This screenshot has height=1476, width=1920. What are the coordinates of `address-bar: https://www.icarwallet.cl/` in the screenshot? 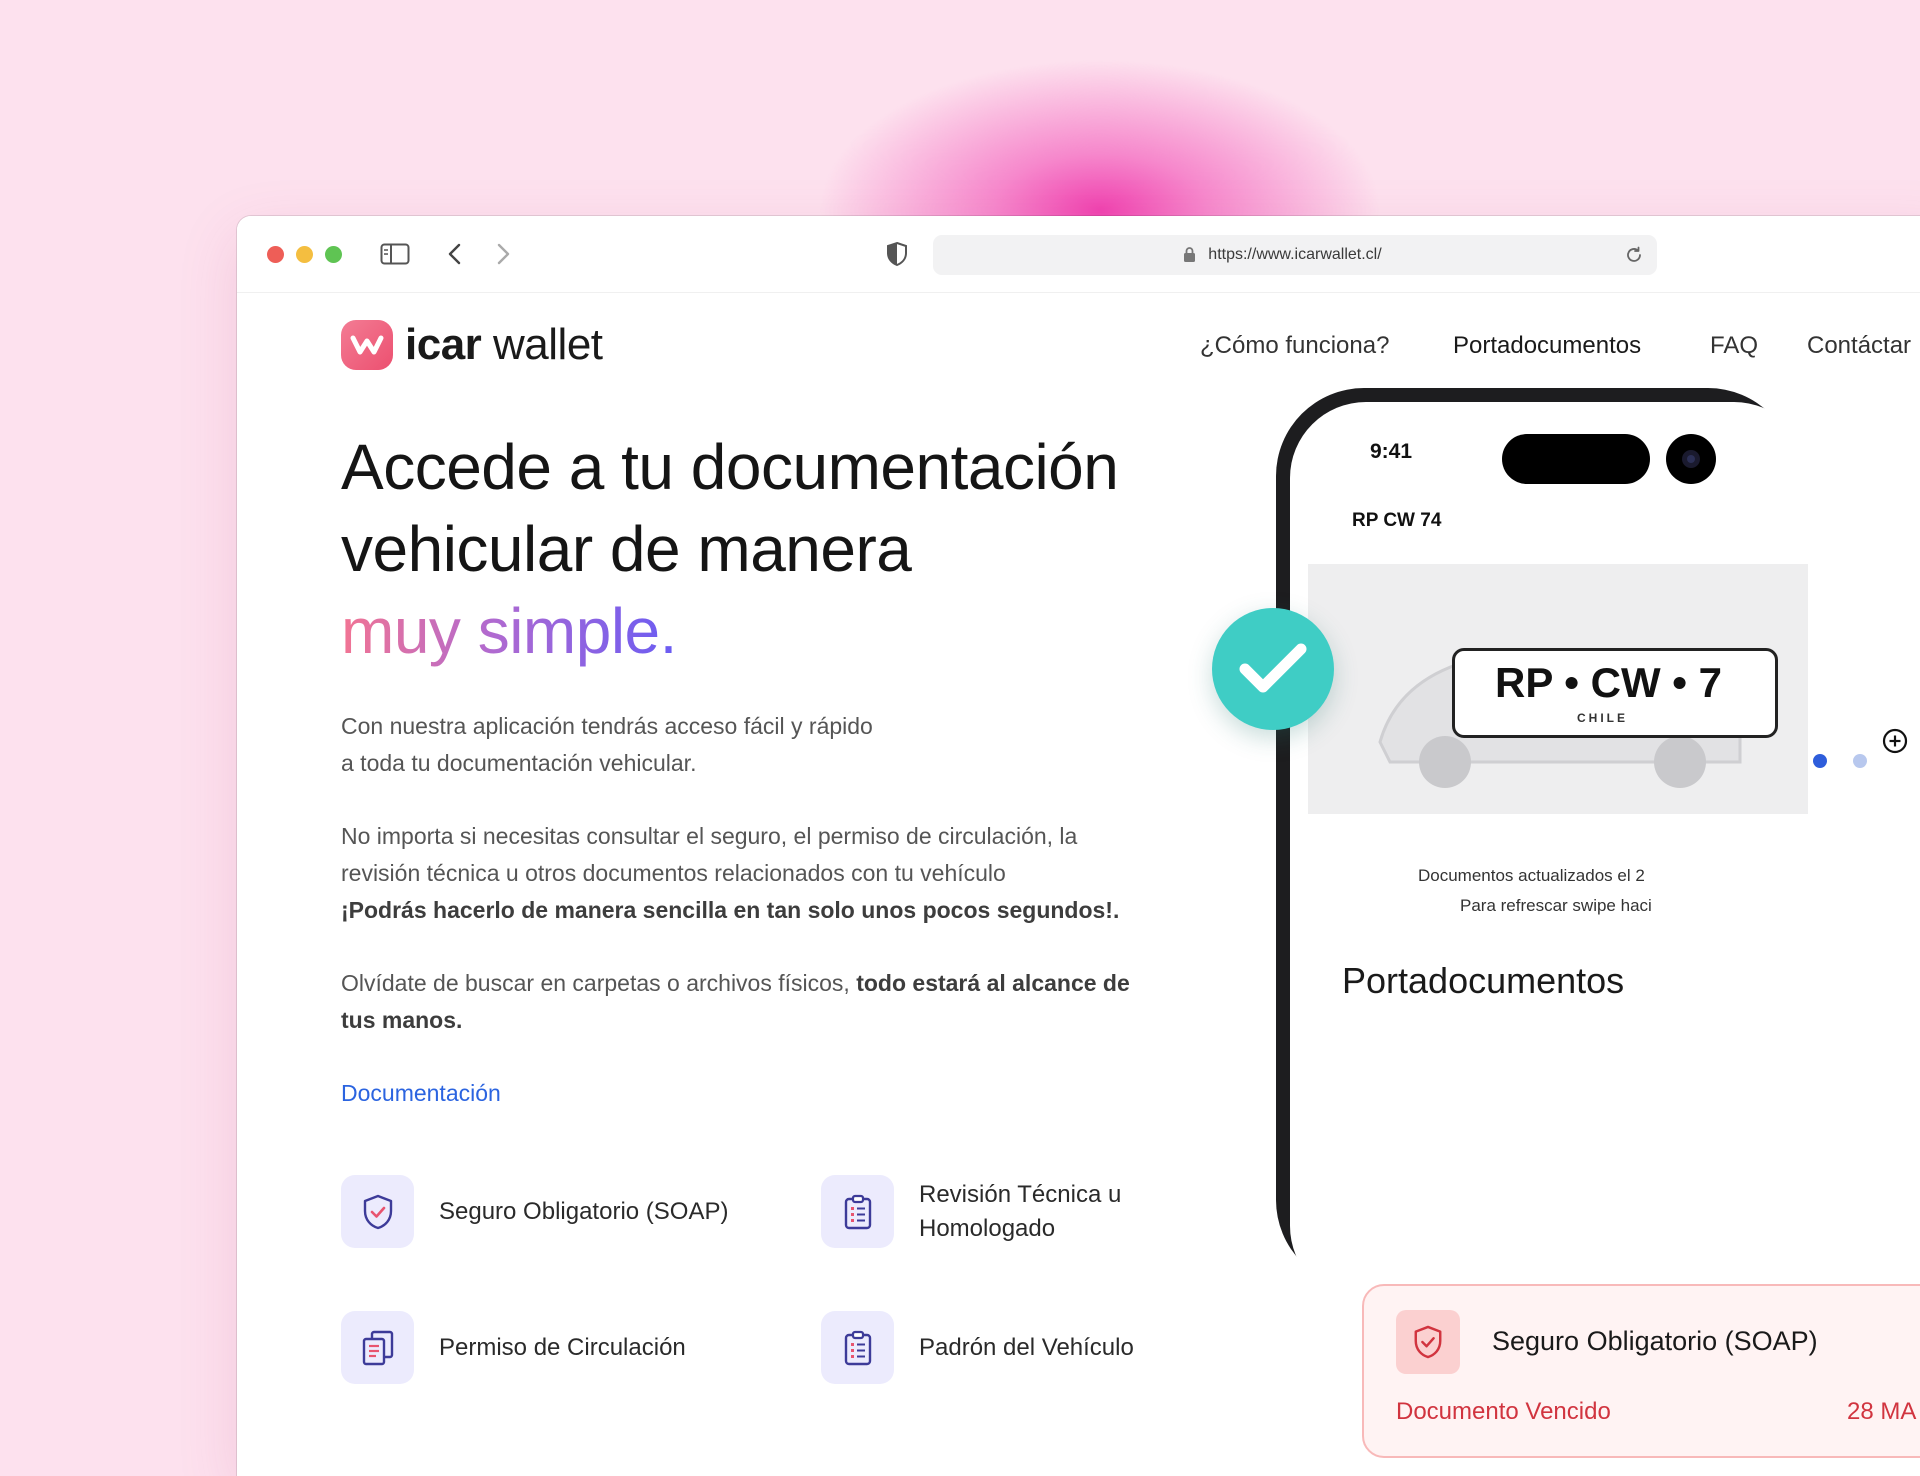 It's located at (1295, 255).